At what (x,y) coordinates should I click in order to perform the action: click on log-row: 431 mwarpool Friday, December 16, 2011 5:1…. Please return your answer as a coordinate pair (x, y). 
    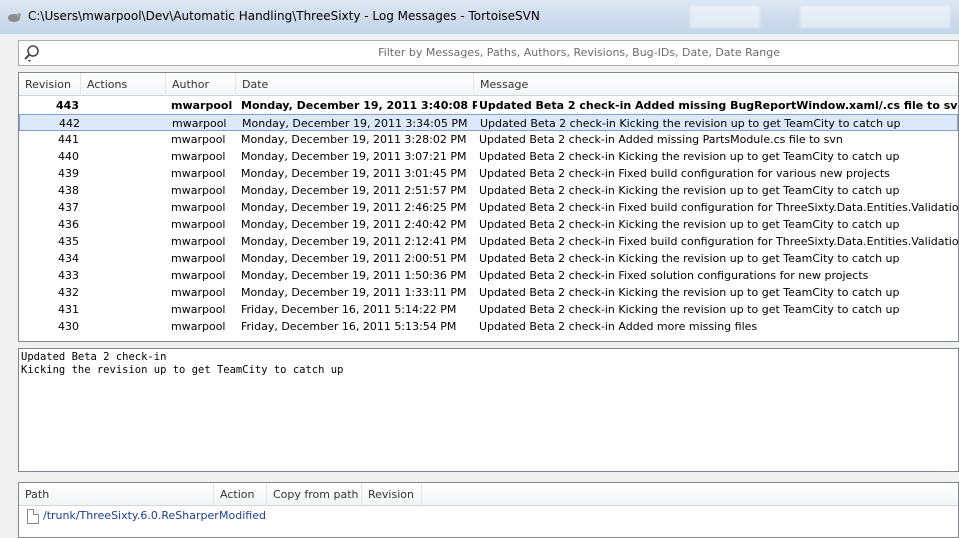
    Looking at the image, I should click on (488, 309).